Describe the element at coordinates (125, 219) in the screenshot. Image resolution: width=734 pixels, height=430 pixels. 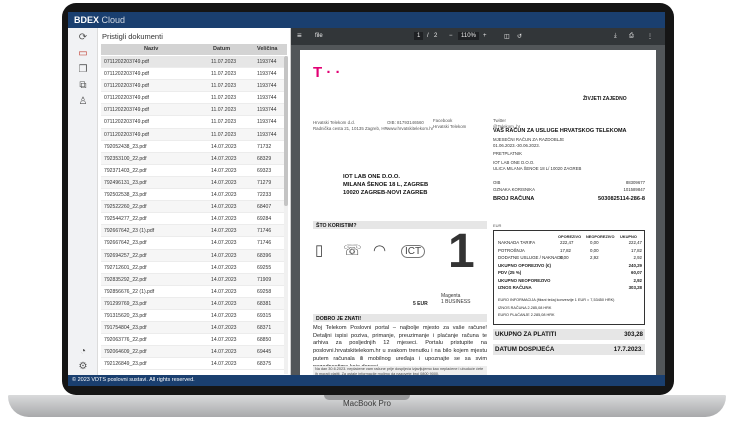
I see `cell-name: 792544277_22.pdf` at that location.